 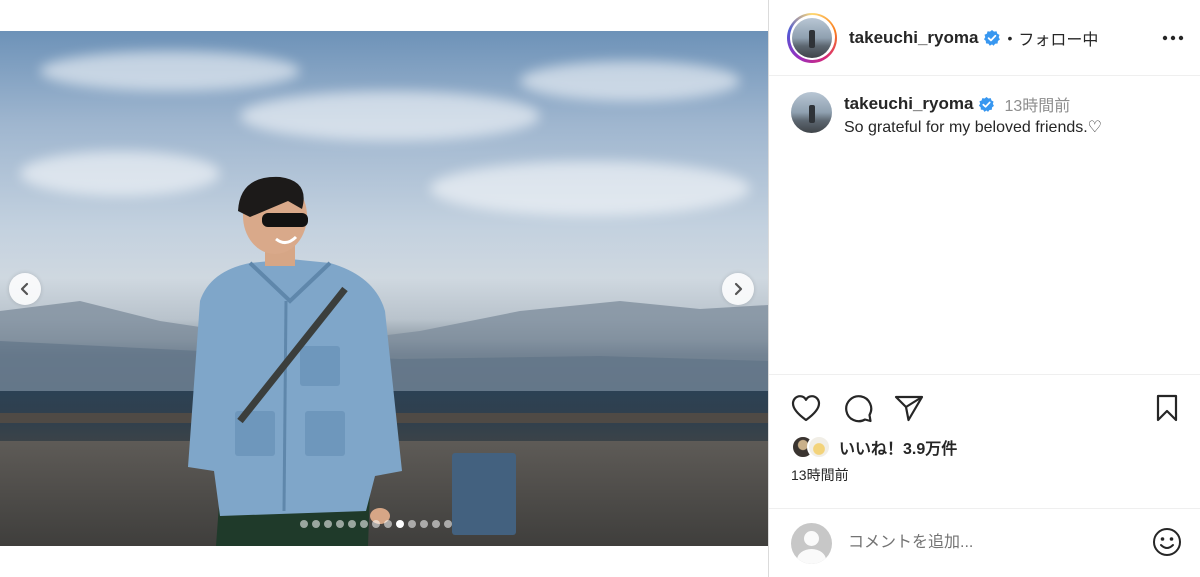 I want to click on caption-avatar, so click(x=811, y=112).